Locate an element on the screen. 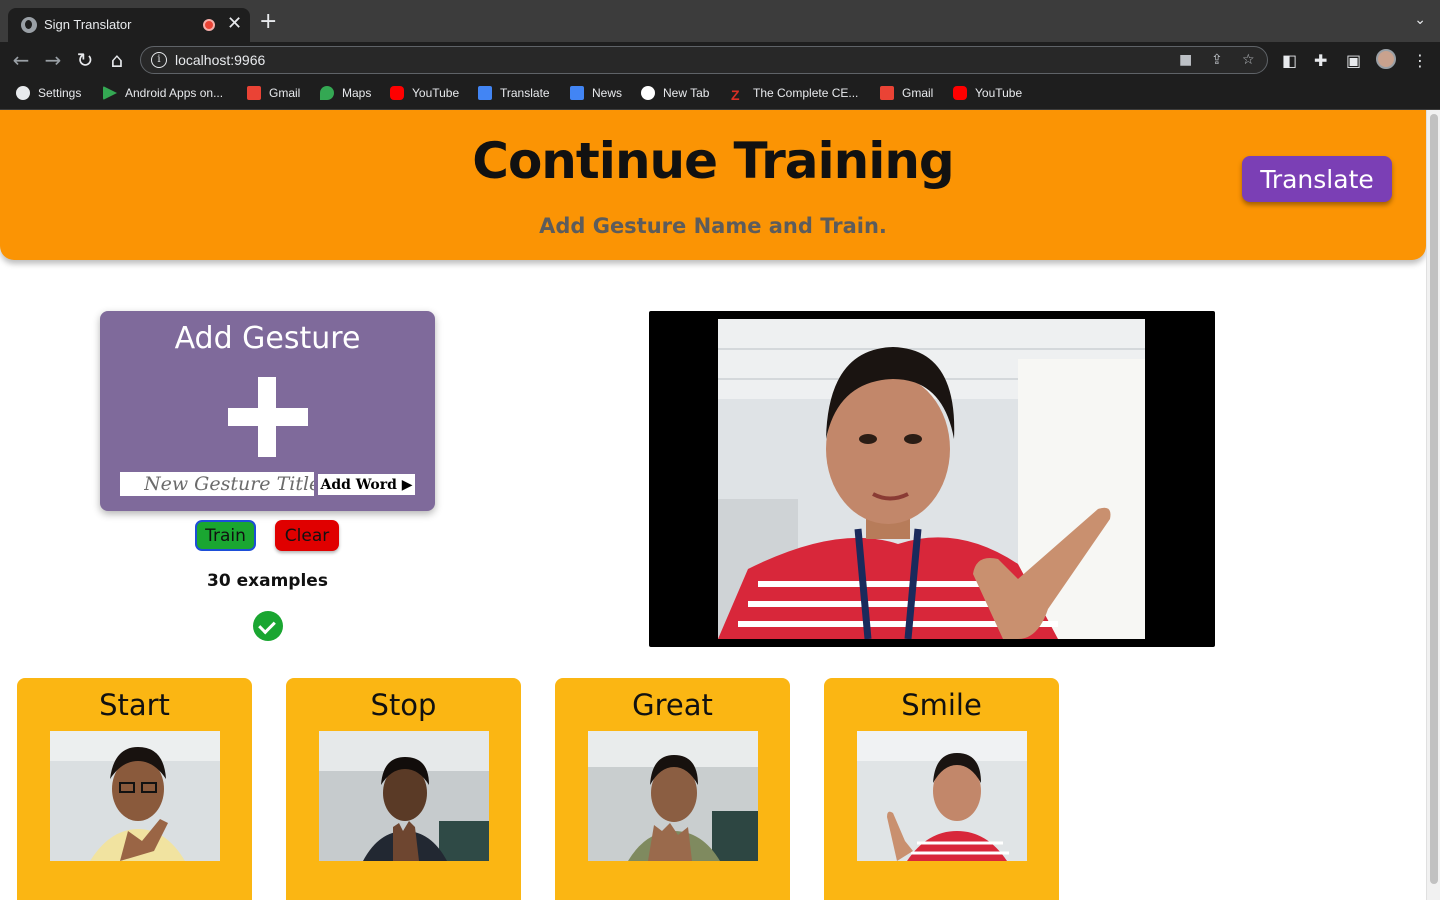 This screenshot has width=1440, height=900. address-bar: i localhost:9966 ■ ⇪ ☆ is located at coordinates (704, 60).